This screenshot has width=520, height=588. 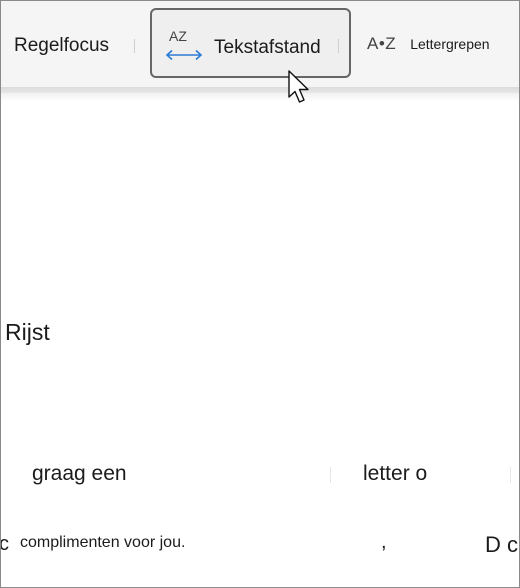 I want to click on reader-text-line: graag een, so click(x=79, y=473).